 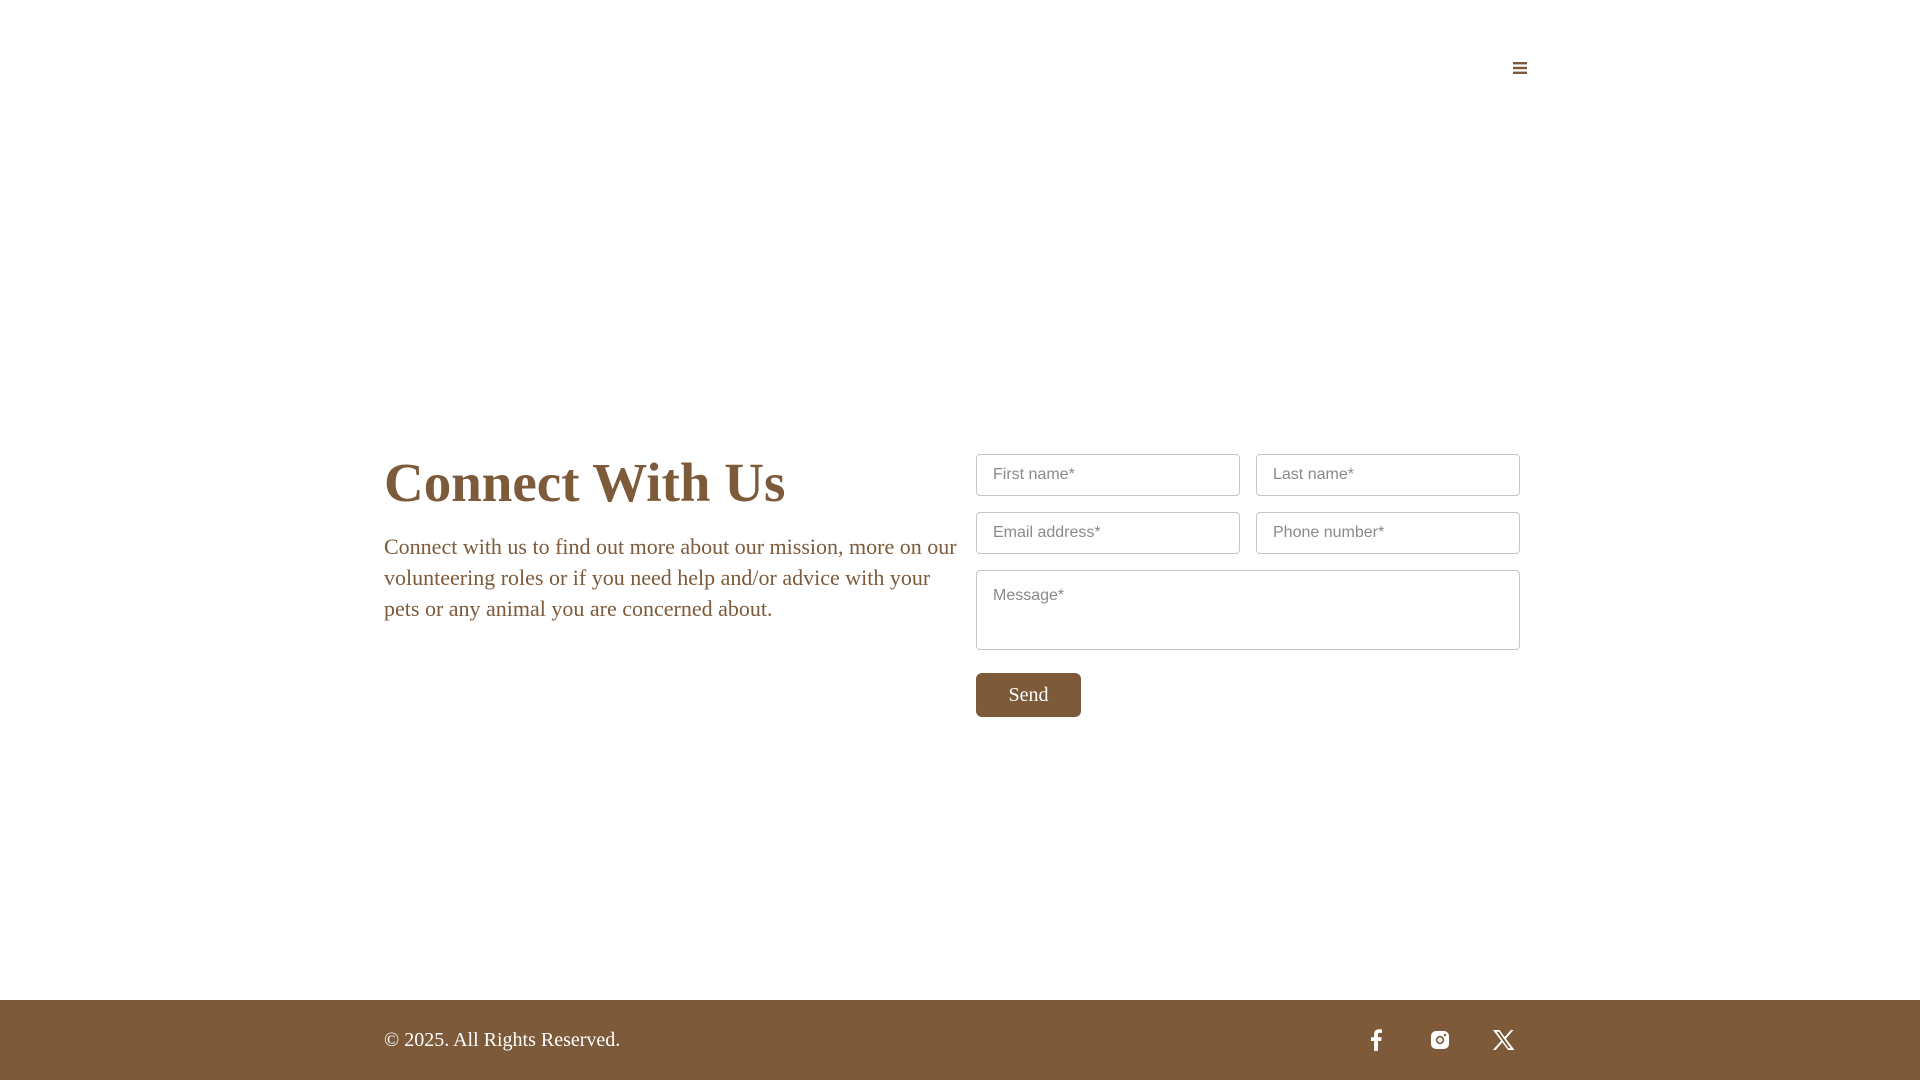 I want to click on hamburger-menu-icon, so click(x=1520, y=68).